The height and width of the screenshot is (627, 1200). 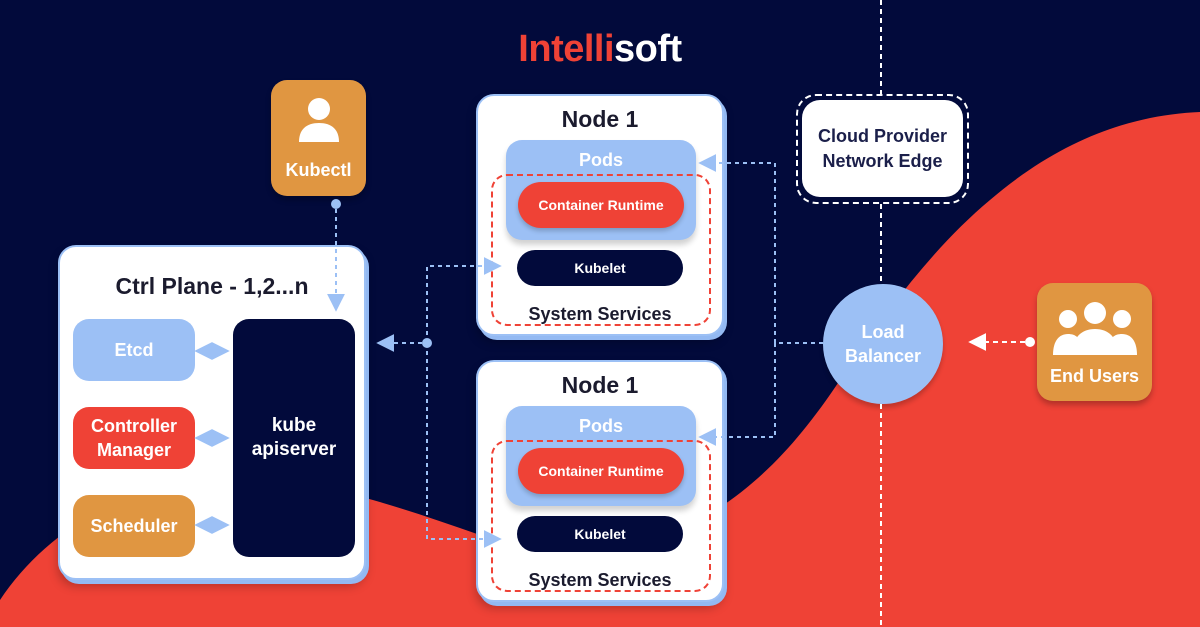 I want to click on load-balancer-circle: Load Balancer, so click(x=883, y=344).